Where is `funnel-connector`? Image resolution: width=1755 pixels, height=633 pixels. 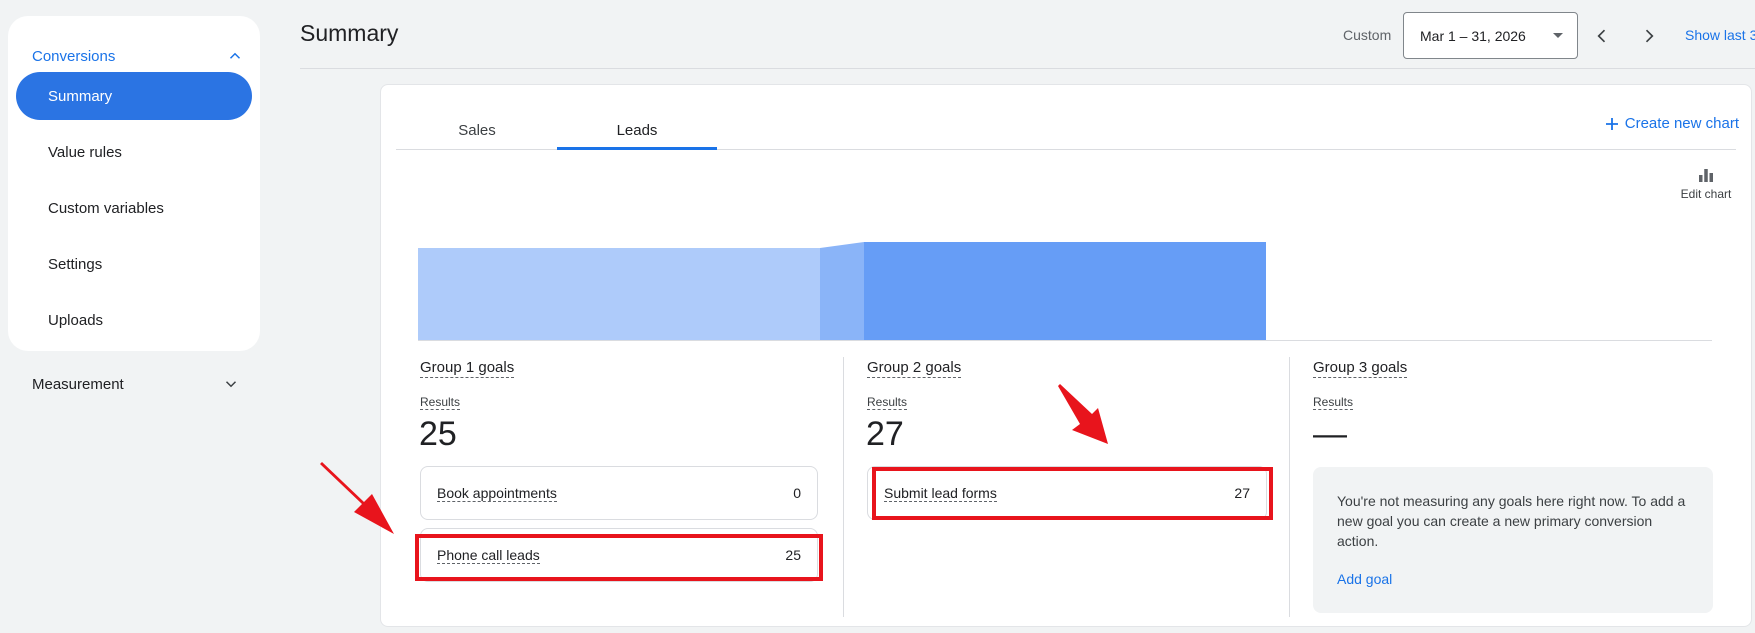
funnel-connector is located at coordinates (842, 291).